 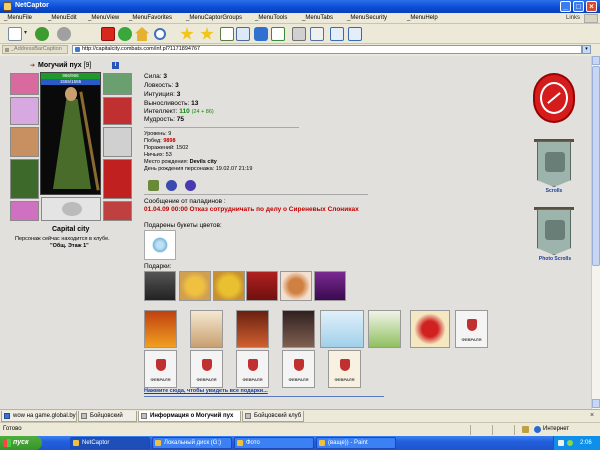 I want to click on menu-view: _MenuView, so click(x=103, y=18).